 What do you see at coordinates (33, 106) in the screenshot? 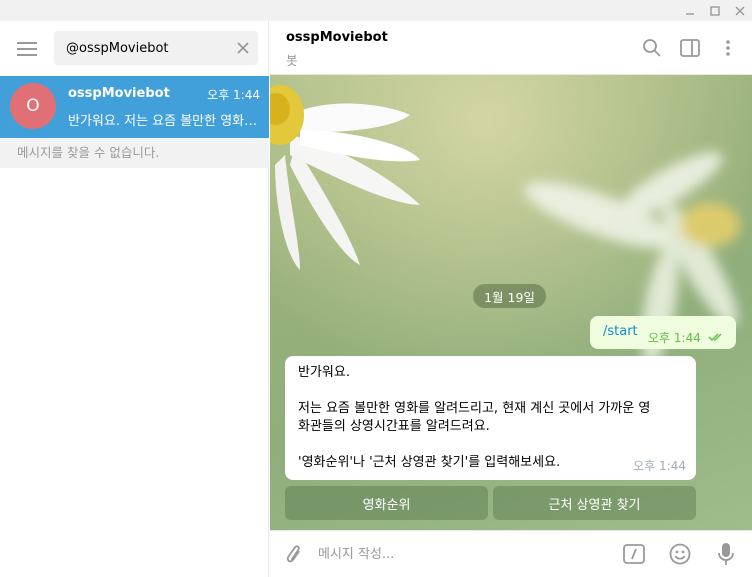
I see `avatar: O` at bounding box center [33, 106].